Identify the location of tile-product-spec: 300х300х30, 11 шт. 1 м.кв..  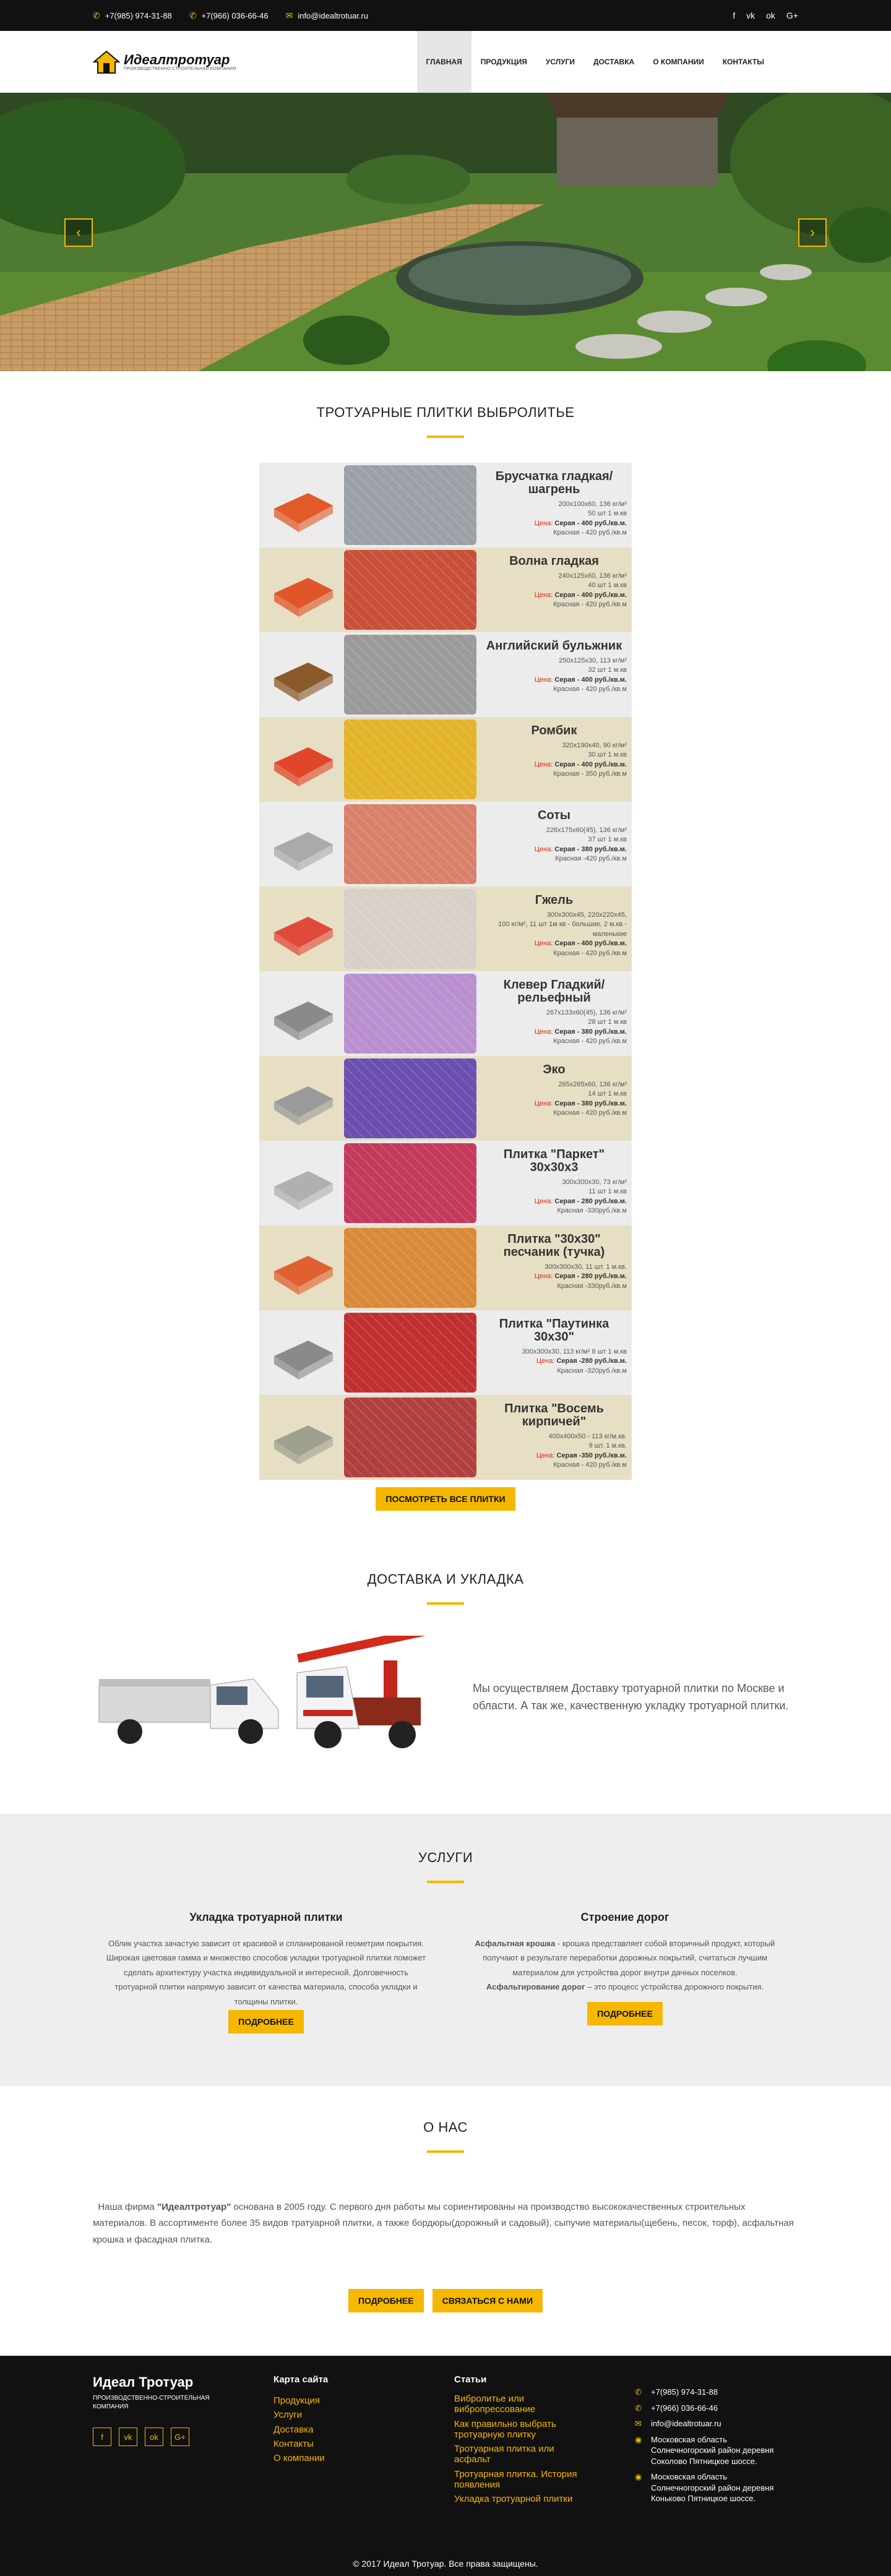
(585, 1267).